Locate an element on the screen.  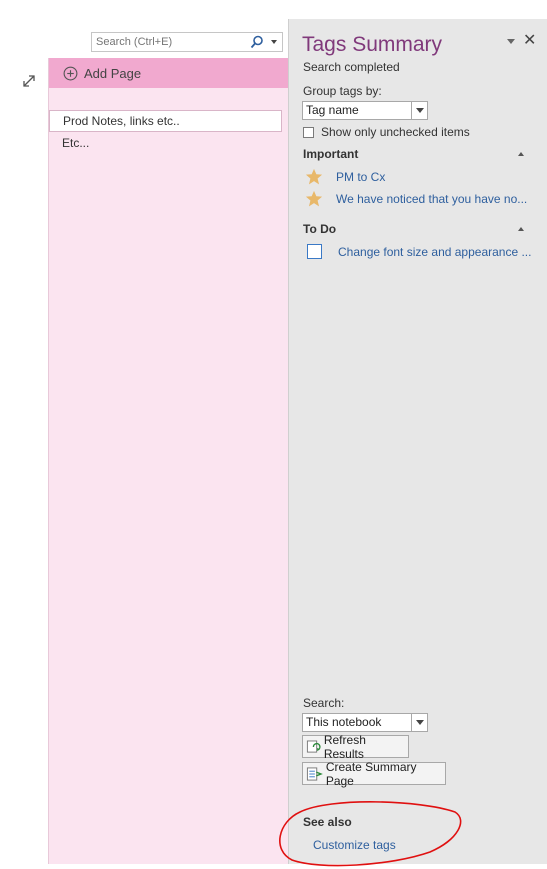
section-heading-important: Important is located at coordinates (330, 154).